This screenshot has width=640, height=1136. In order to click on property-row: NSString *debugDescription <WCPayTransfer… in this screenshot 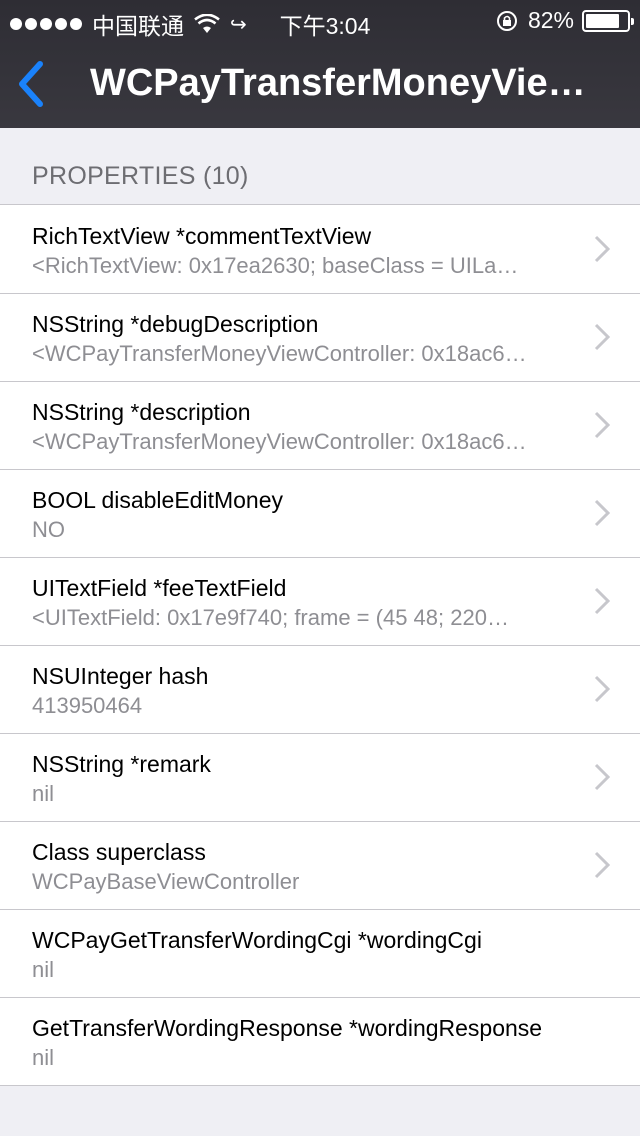, I will do `click(320, 337)`.